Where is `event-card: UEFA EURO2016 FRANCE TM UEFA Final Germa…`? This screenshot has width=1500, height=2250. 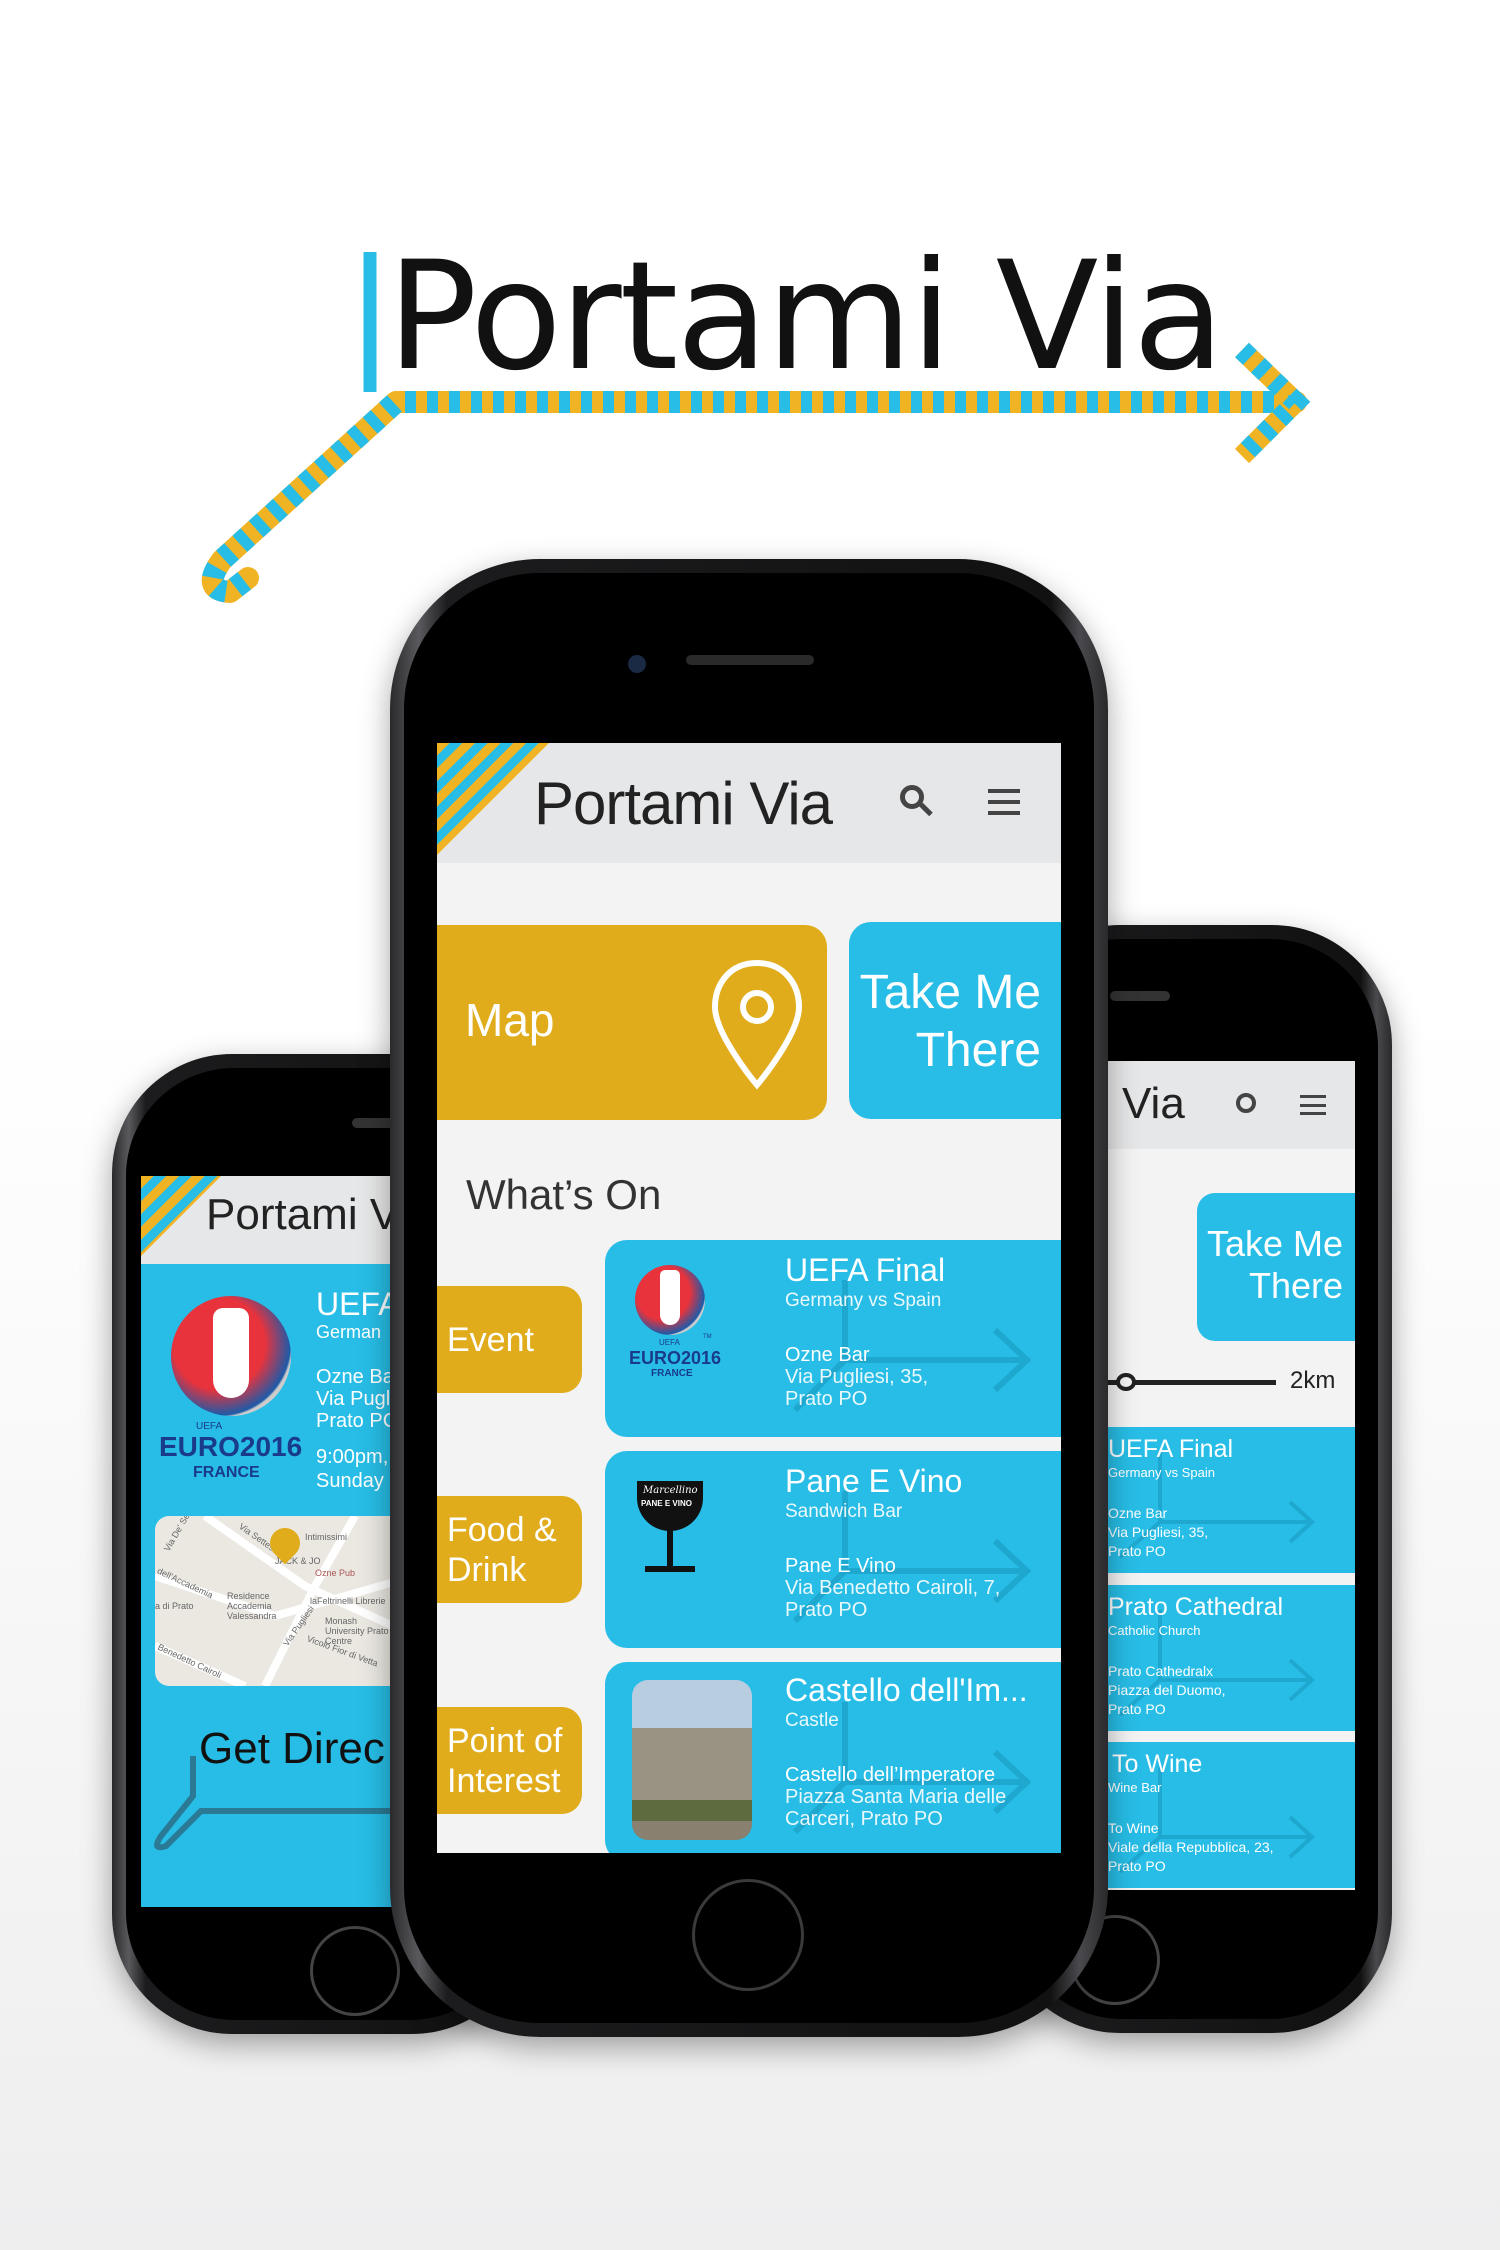
event-card: UEFA EURO2016 FRANCE TM UEFA Final Germa… is located at coordinates (833, 1338).